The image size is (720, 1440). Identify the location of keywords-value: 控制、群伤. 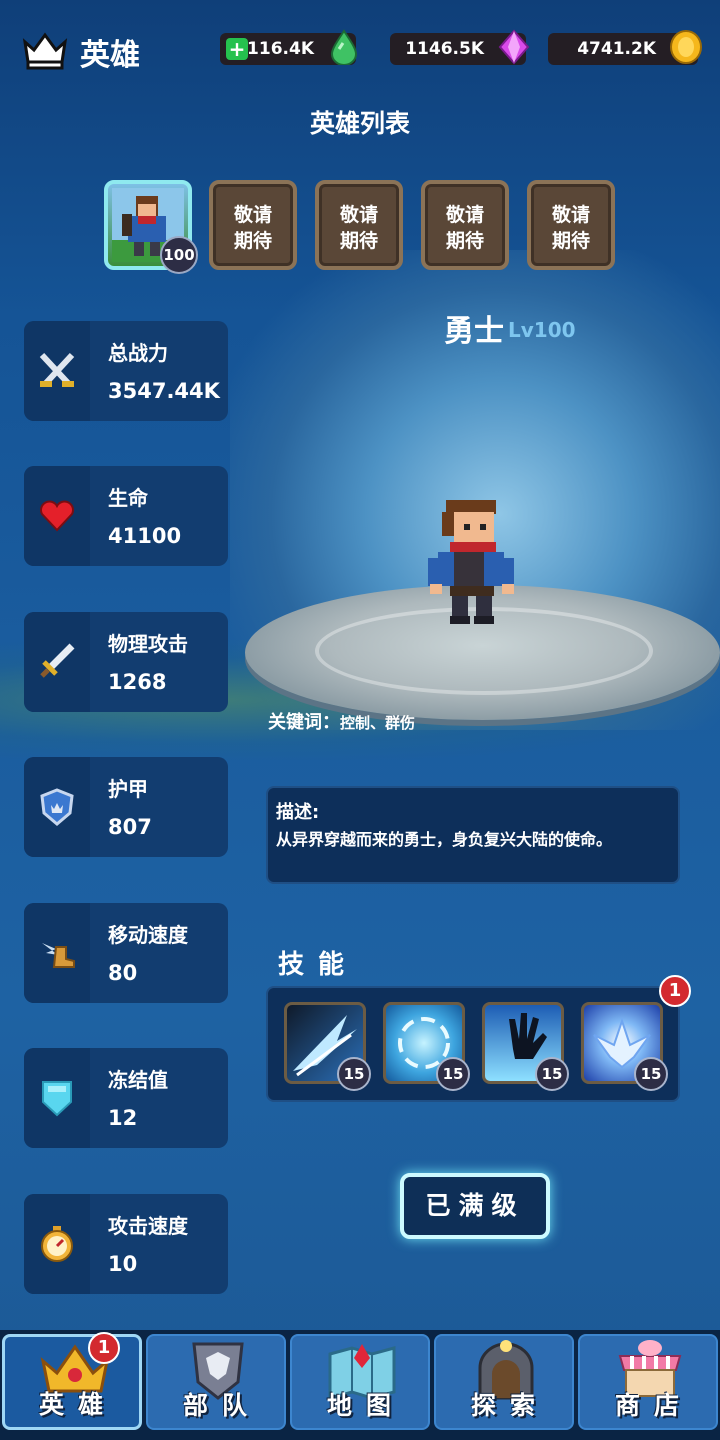
(378, 723).